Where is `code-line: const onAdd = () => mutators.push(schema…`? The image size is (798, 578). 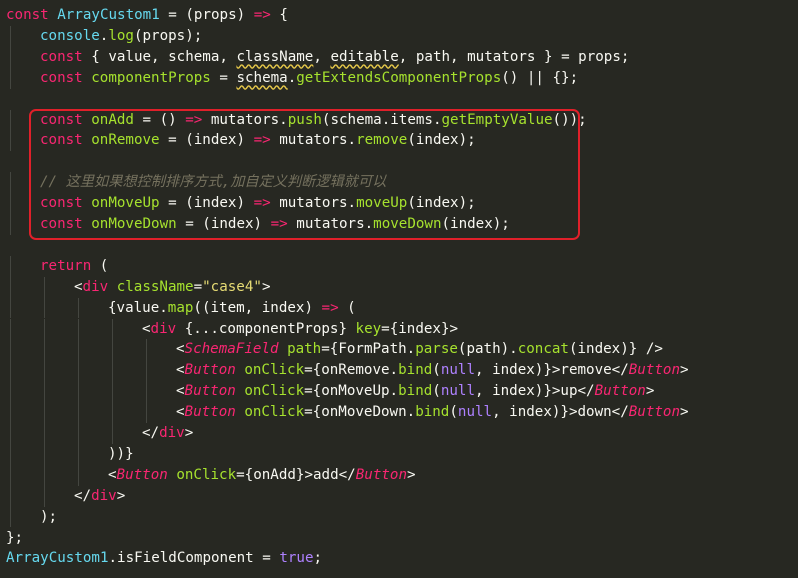 code-line: const onAdd = () => mutators.push(schema… is located at coordinates (313, 120).